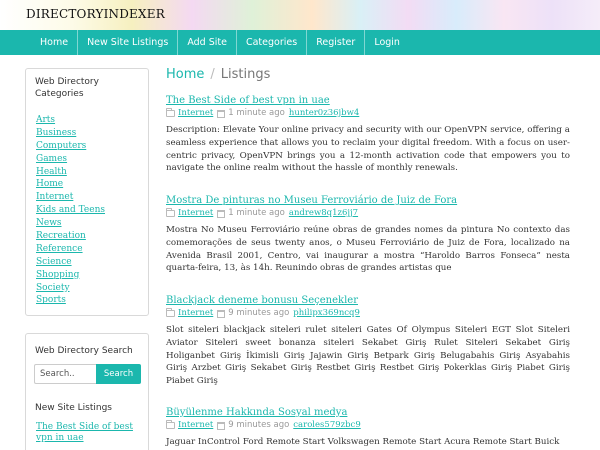 The width and height of the screenshot is (600, 450). I want to click on nav-new-site-listings: New Site Listings, so click(128, 42).